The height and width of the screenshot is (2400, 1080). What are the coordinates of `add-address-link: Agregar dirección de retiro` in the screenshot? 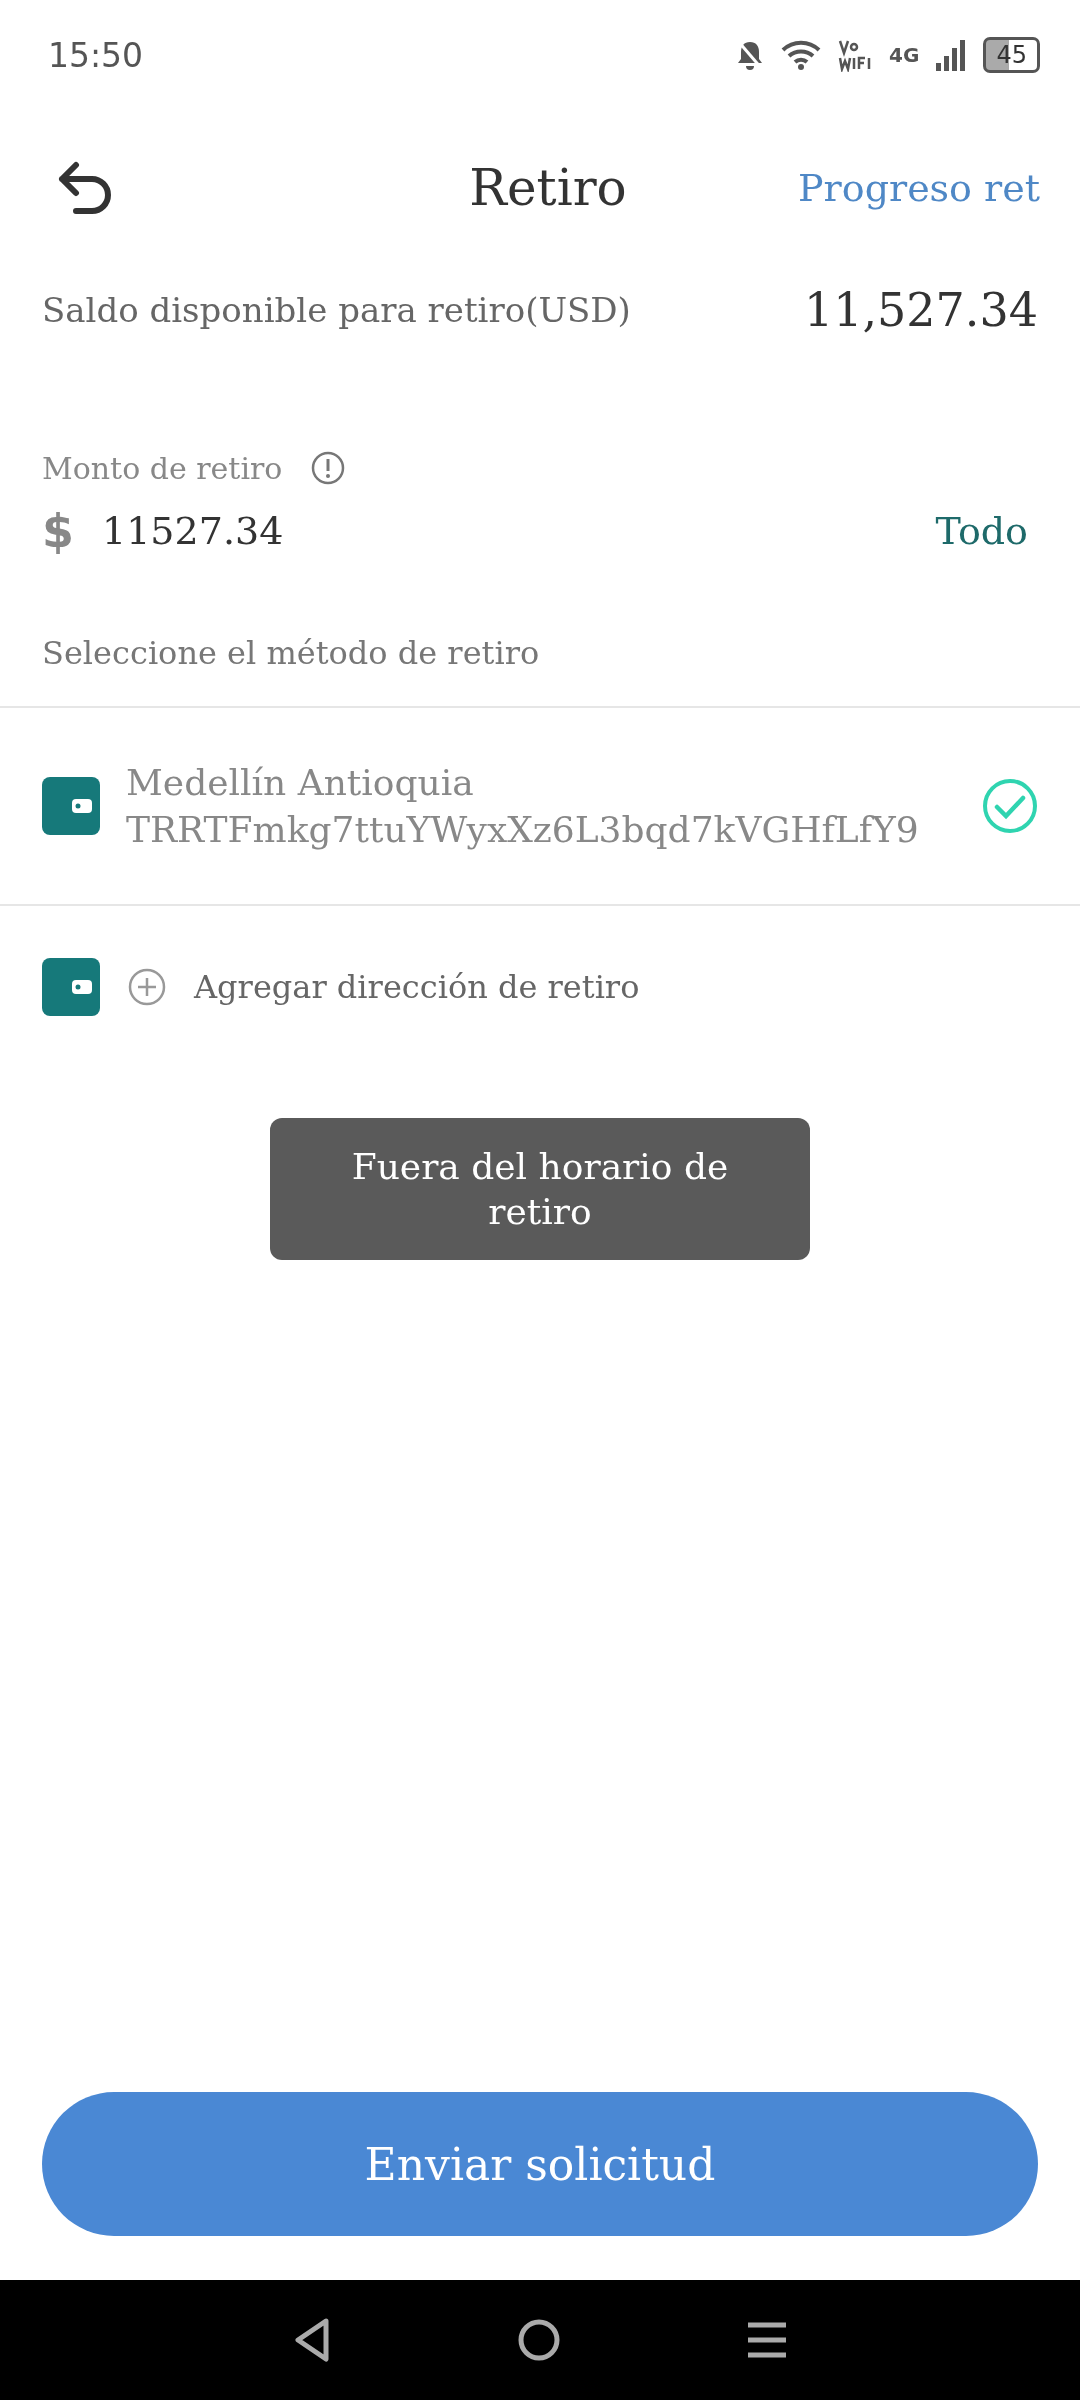 It's located at (417, 987).